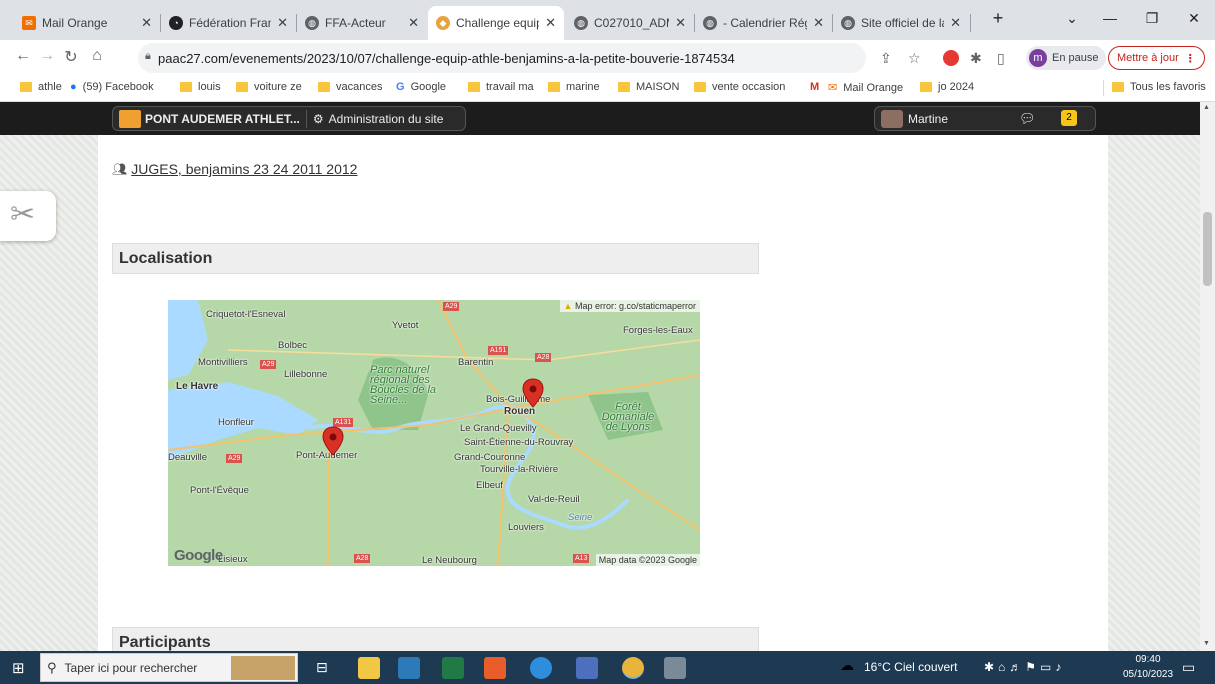 This screenshot has height=684, width=1215. Describe the element at coordinates (630, 23) in the screenshot. I see `tab-c027010: ◍ C027010_ADM Fr ✕` at that location.